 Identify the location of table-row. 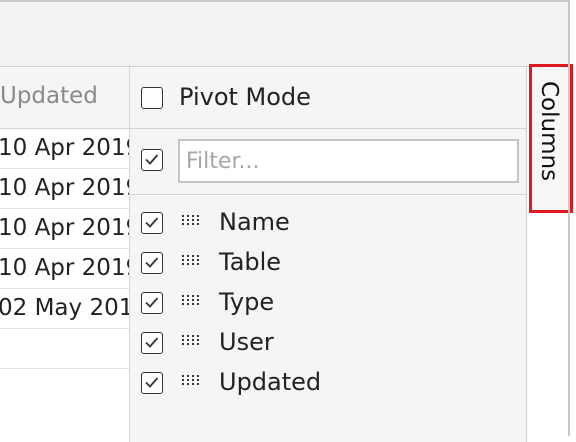
(64, 349).